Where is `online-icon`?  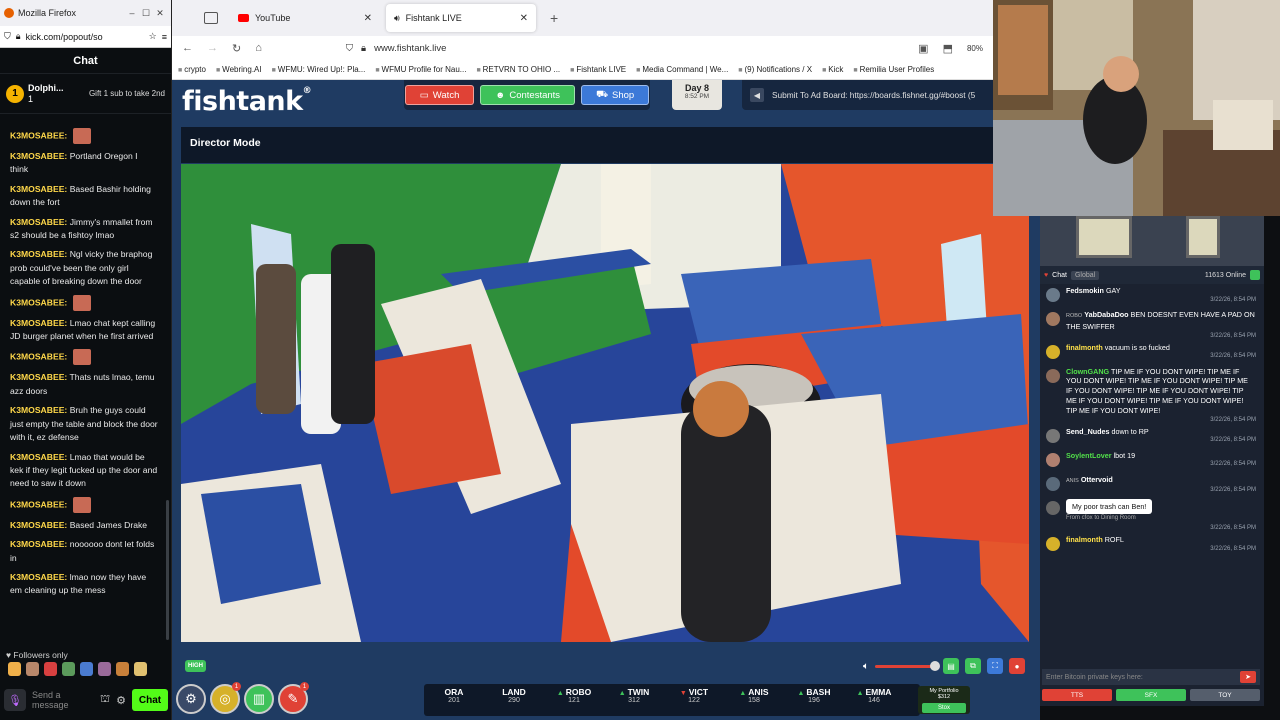
online-icon is located at coordinates (1255, 275).